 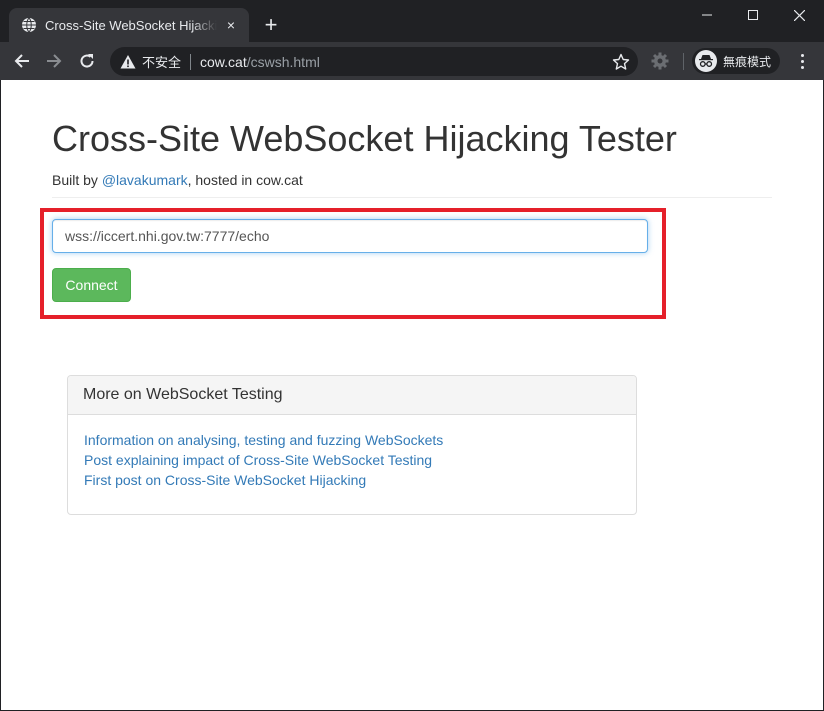 I want to click on connect-button: Connect, so click(x=91, y=285).